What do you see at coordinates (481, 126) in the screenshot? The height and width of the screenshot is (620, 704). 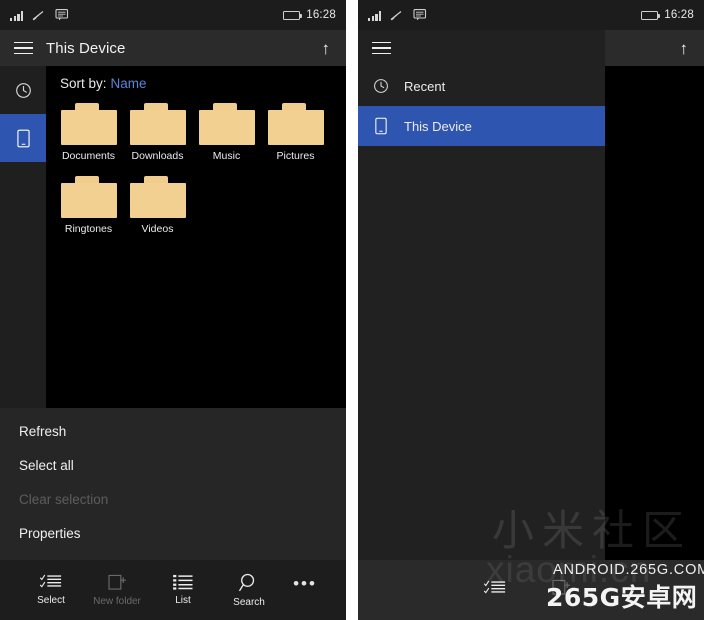 I see `drawer-item-this-device: This Device` at bounding box center [481, 126].